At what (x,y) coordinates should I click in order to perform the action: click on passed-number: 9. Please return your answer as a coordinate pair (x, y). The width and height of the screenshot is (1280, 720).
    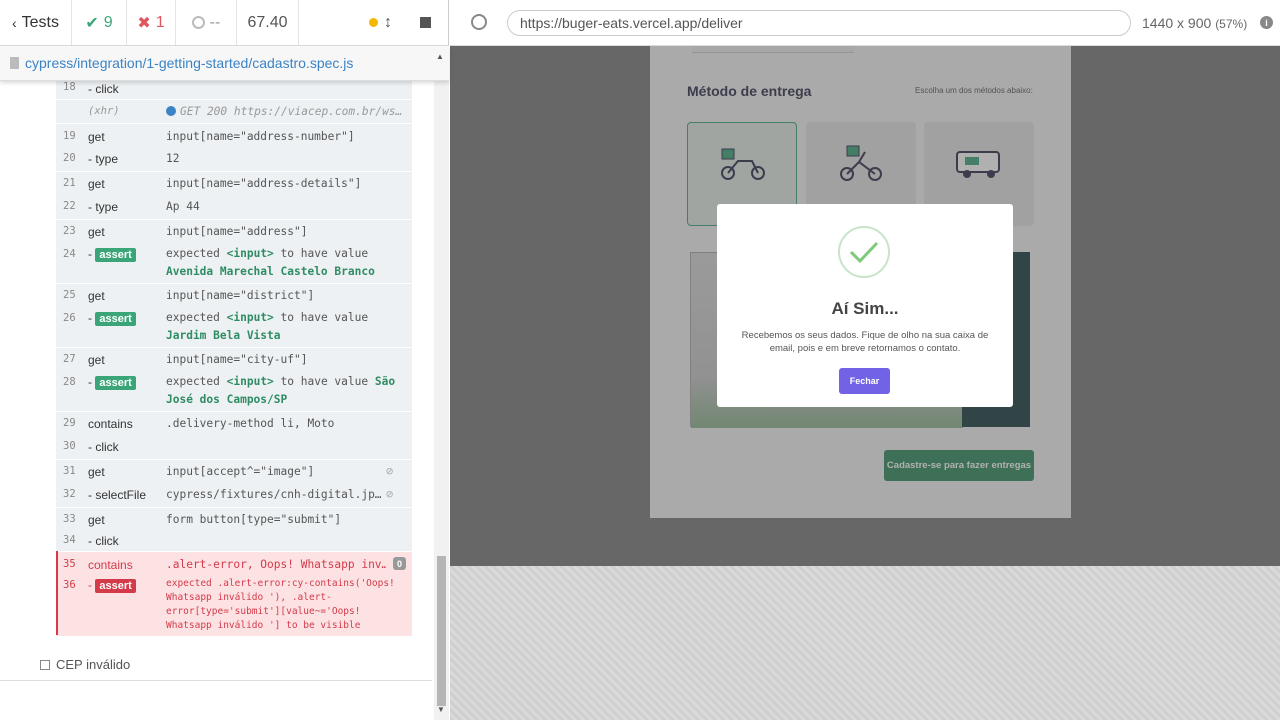
    Looking at the image, I should click on (108, 22).